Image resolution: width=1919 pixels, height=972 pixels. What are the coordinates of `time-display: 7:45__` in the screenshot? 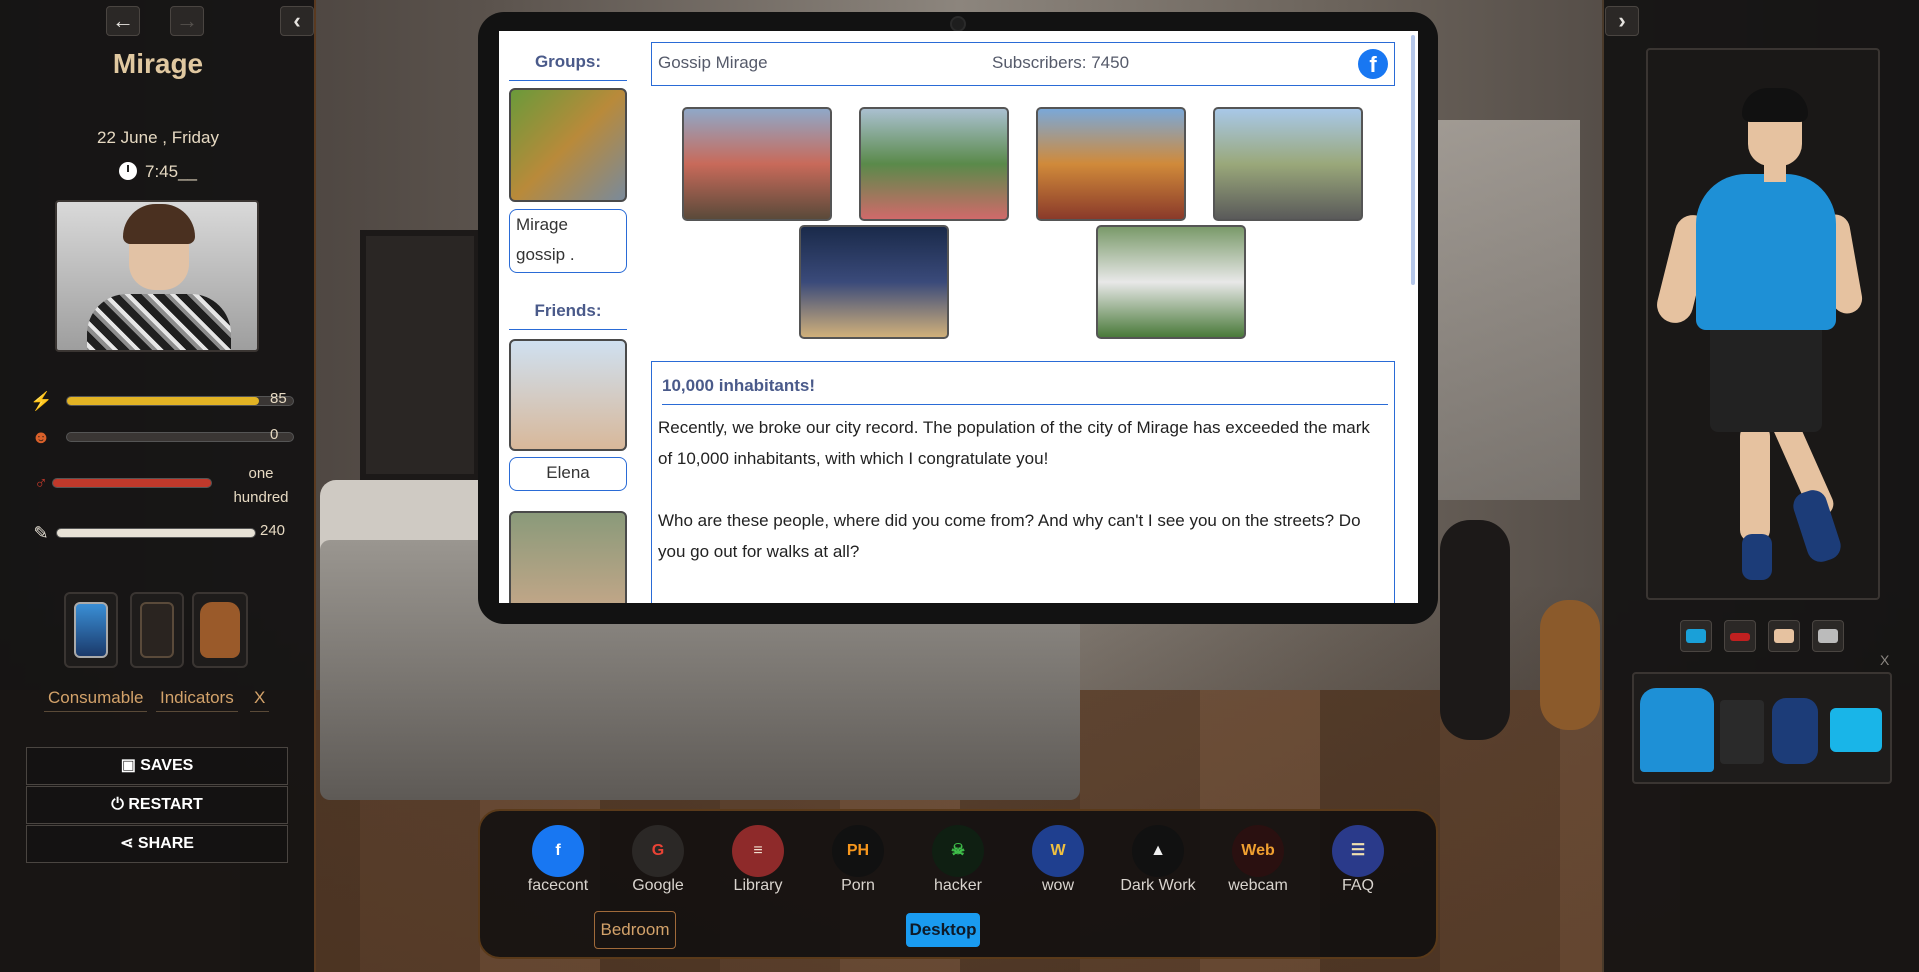 It's located at (158, 172).